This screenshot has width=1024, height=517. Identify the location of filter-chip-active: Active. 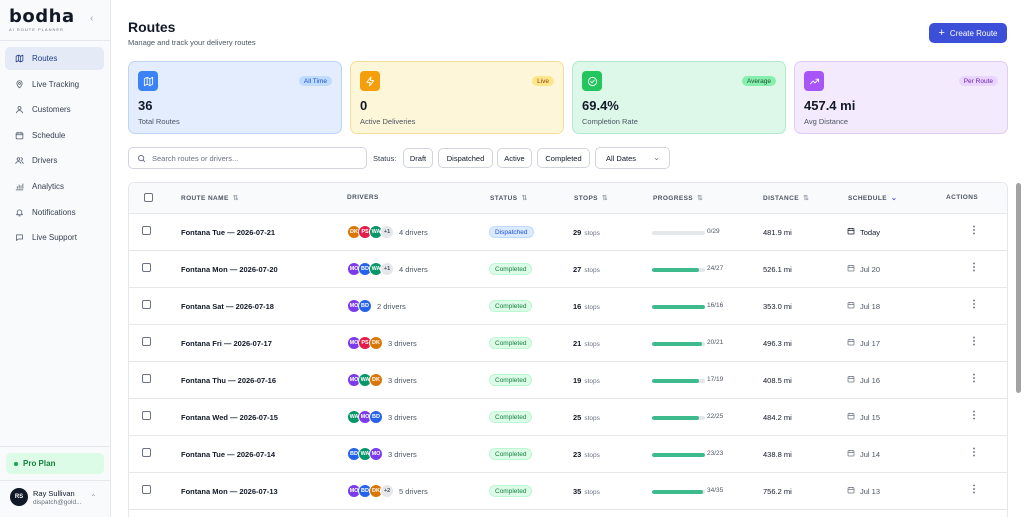
(514, 158).